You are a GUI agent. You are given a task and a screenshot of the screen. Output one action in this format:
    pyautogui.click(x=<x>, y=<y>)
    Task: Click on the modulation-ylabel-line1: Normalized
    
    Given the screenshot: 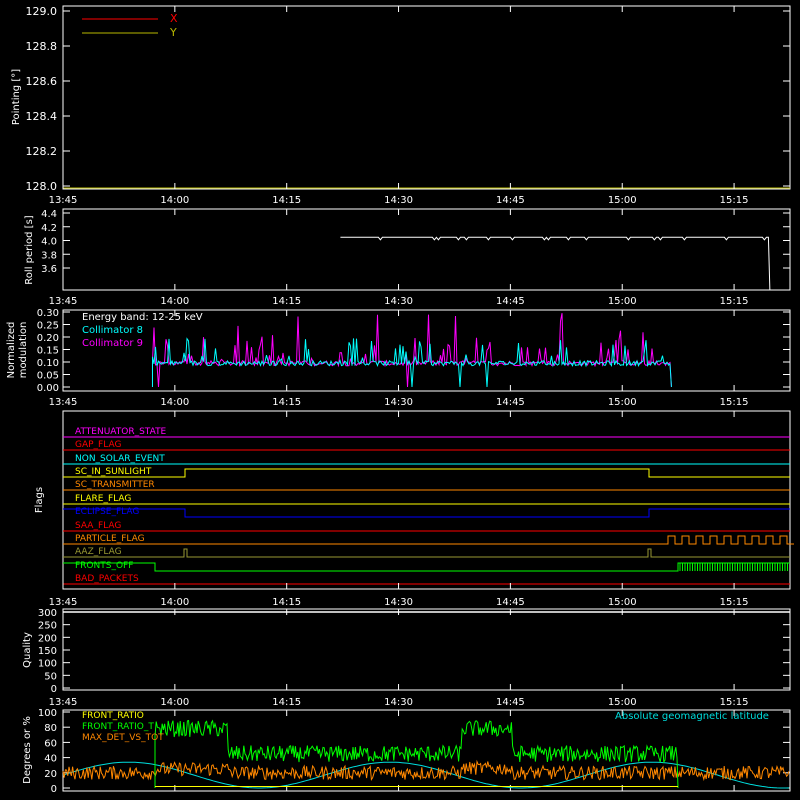 What is the action you would take?
    pyautogui.click(x=11, y=350)
    